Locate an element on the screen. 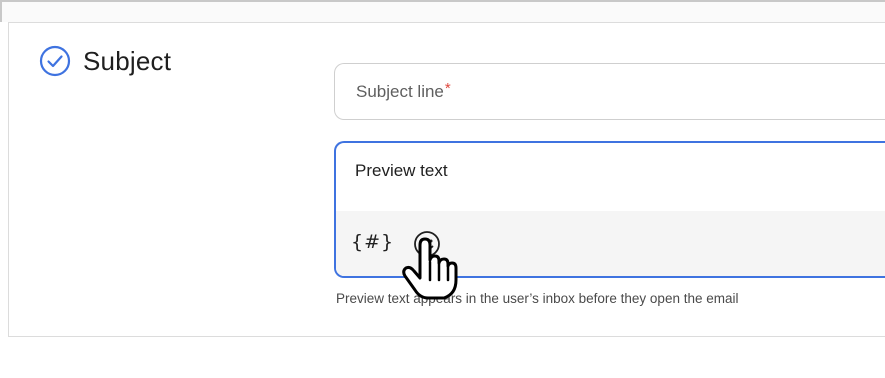  top-divider is located at coordinates (442, 11).